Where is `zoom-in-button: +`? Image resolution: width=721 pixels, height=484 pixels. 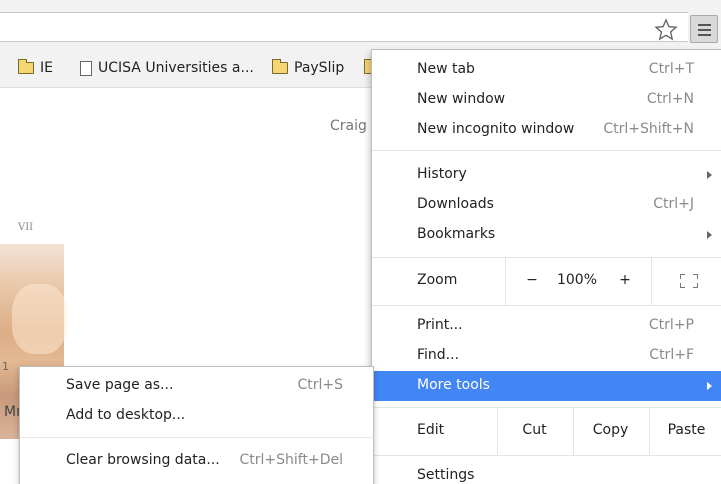
zoom-in-button: + is located at coordinates (625, 280).